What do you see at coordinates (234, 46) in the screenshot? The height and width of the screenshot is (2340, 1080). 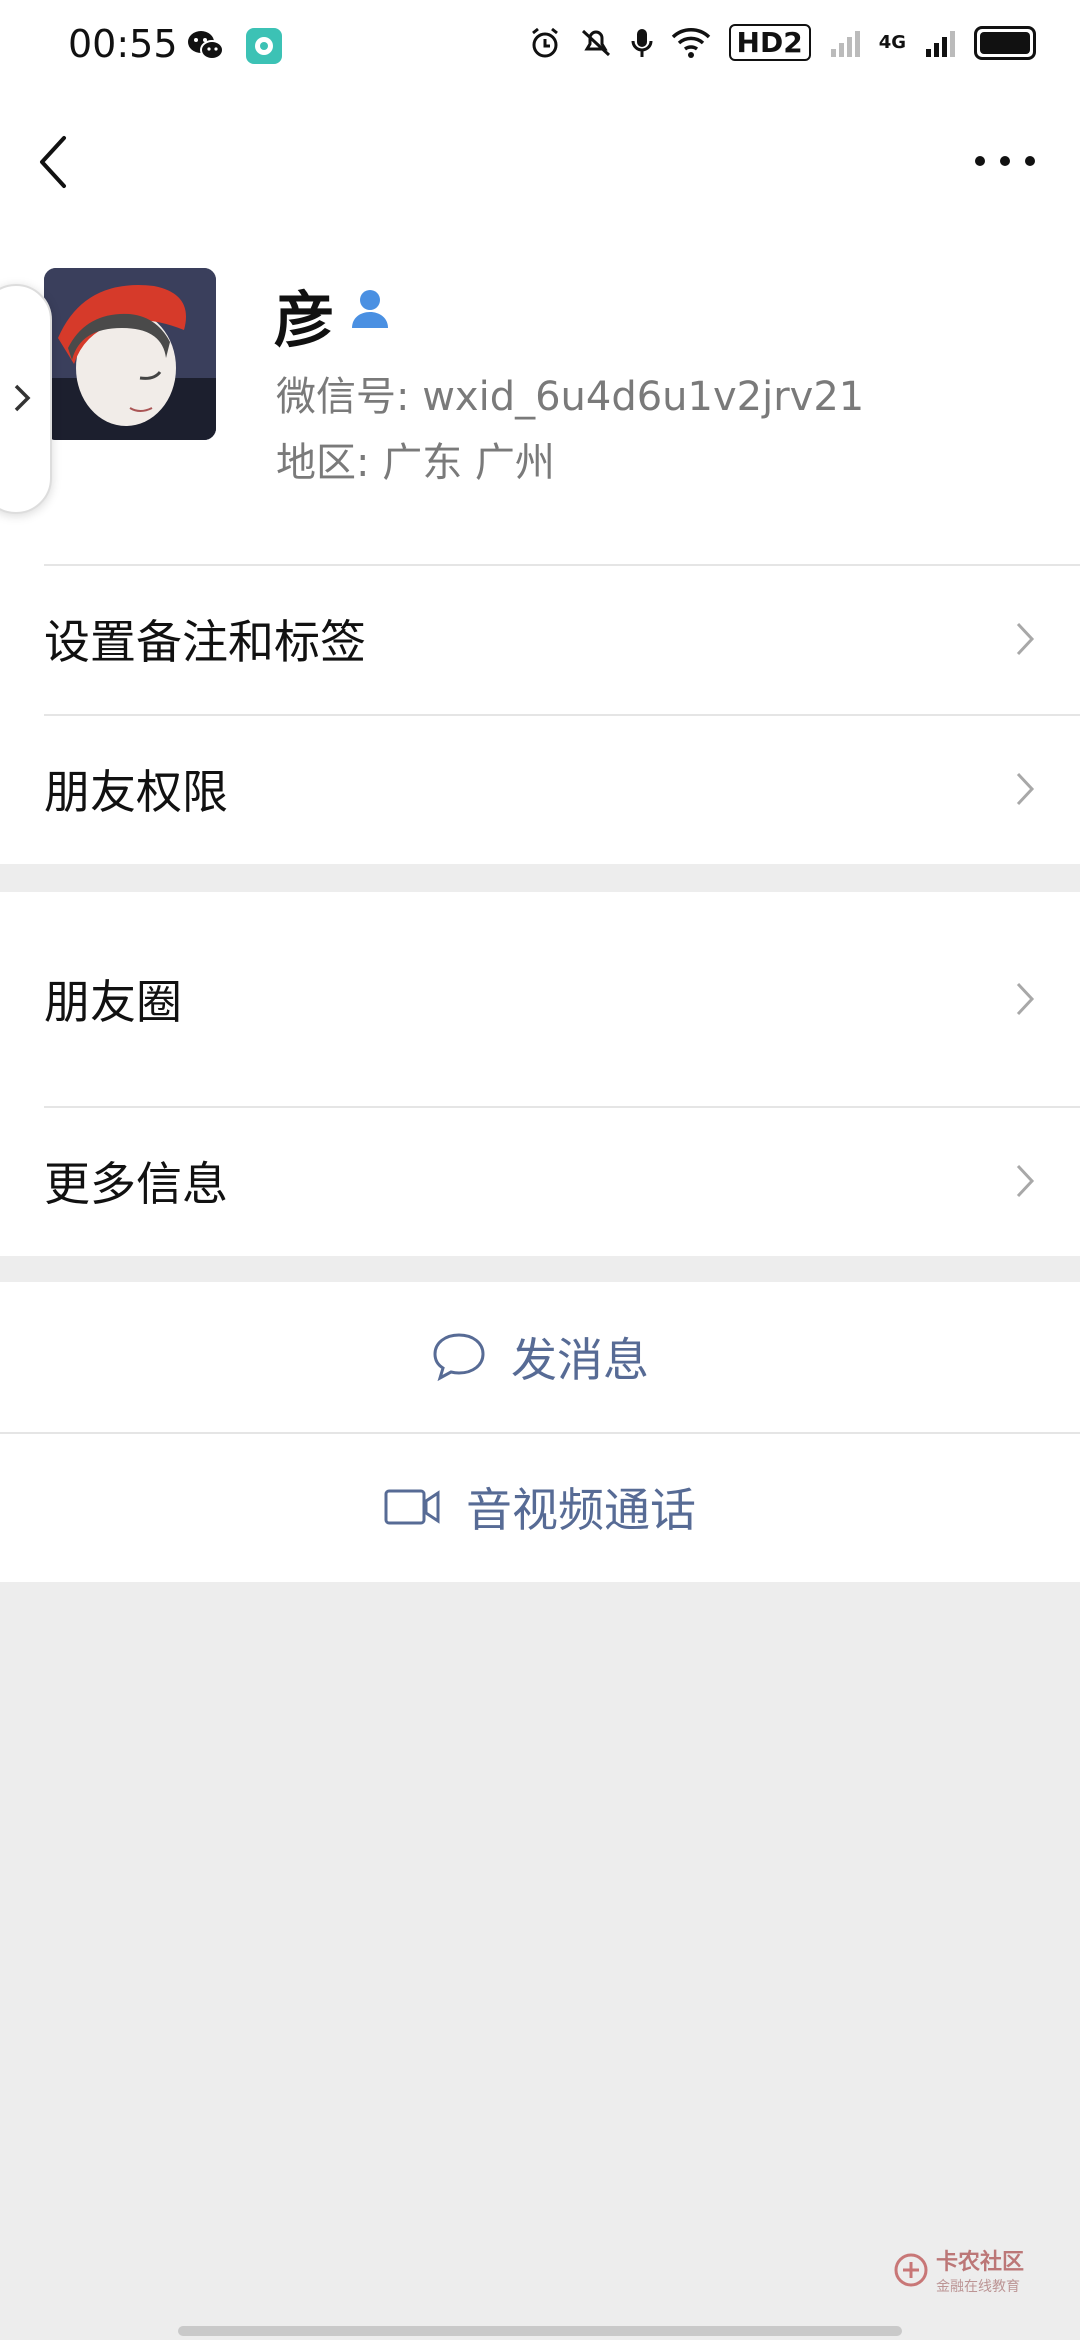 I see `notification-icons` at bounding box center [234, 46].